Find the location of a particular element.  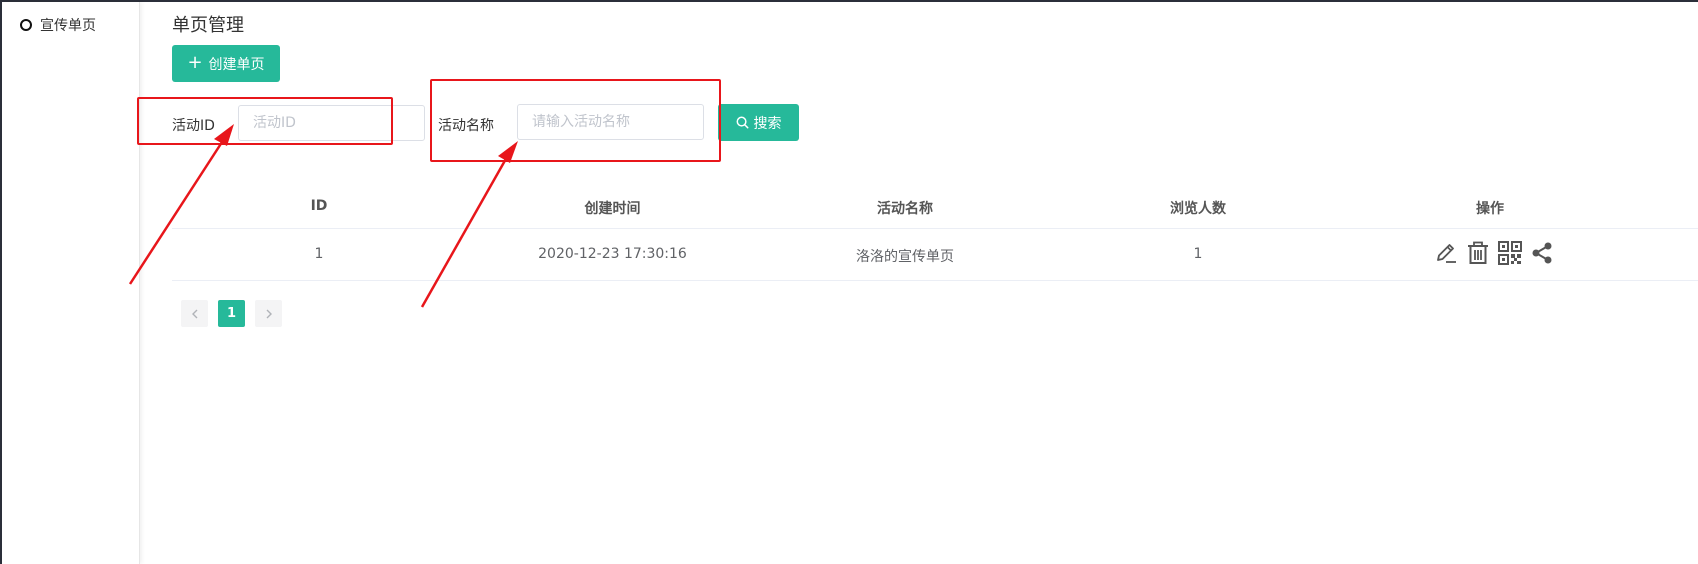

annotation-box-name is located at coordinates (575, 120).